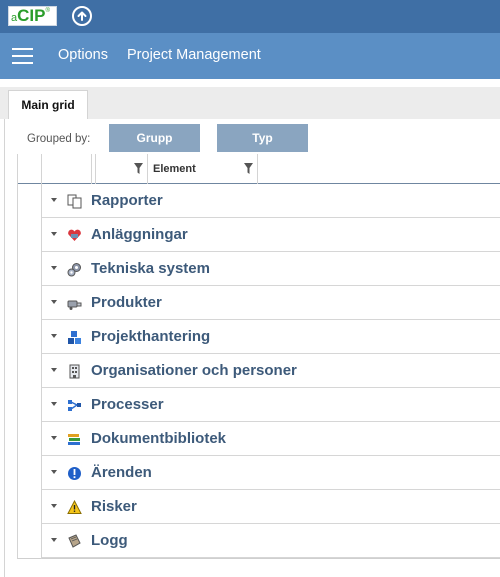 Image resolution: width=500 pixels, height=577 pixels. What do you see at coordinates (194, 370) in the screenshot?
I see `group-label: Organisationer och personer` at bounding box center [194, 370].